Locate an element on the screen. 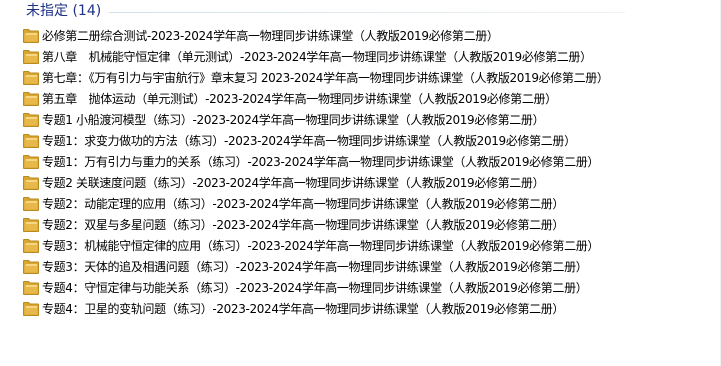 The image size is (721, 366). group-label: 未指定 is located at coordinates (47, 11).